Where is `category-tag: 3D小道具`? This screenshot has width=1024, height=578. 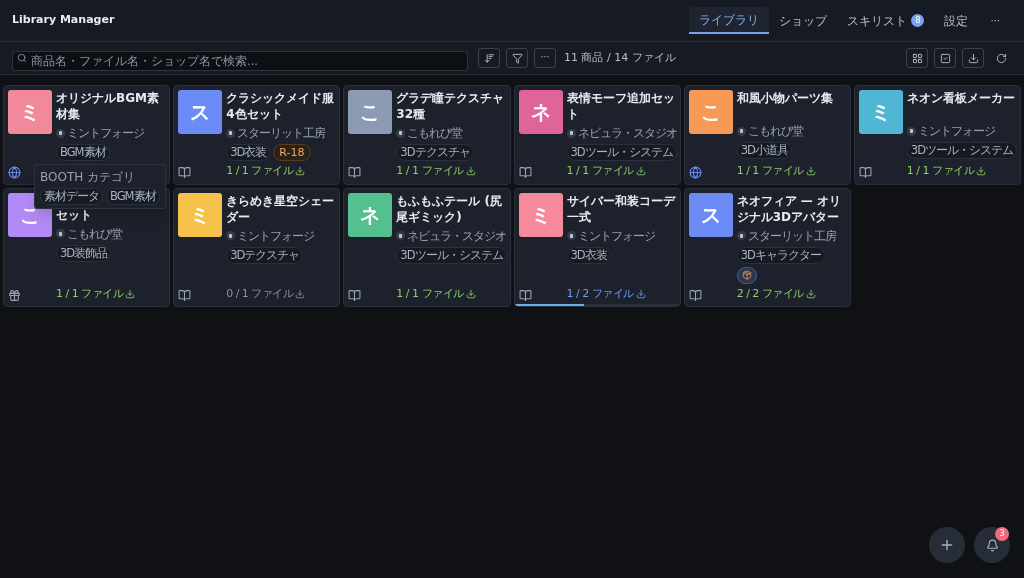
category-tag: 3D小道具 is located at coordinates (764, 150).